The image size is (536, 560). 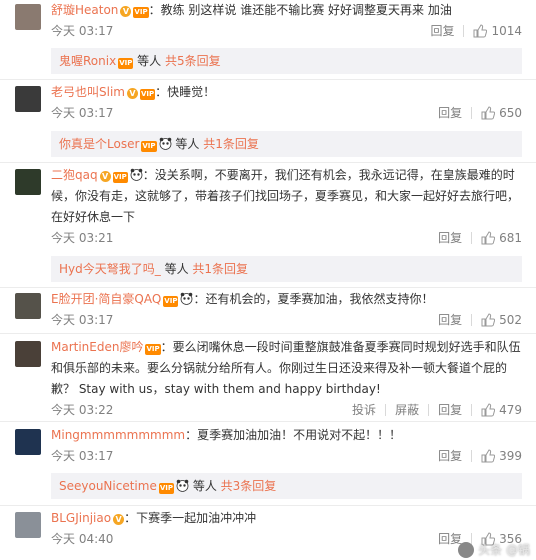 What do you see at coordinates (74, 175) in the screenshot?
I see `comment-username: 二狍qaq` at bounding box center [74, 175].